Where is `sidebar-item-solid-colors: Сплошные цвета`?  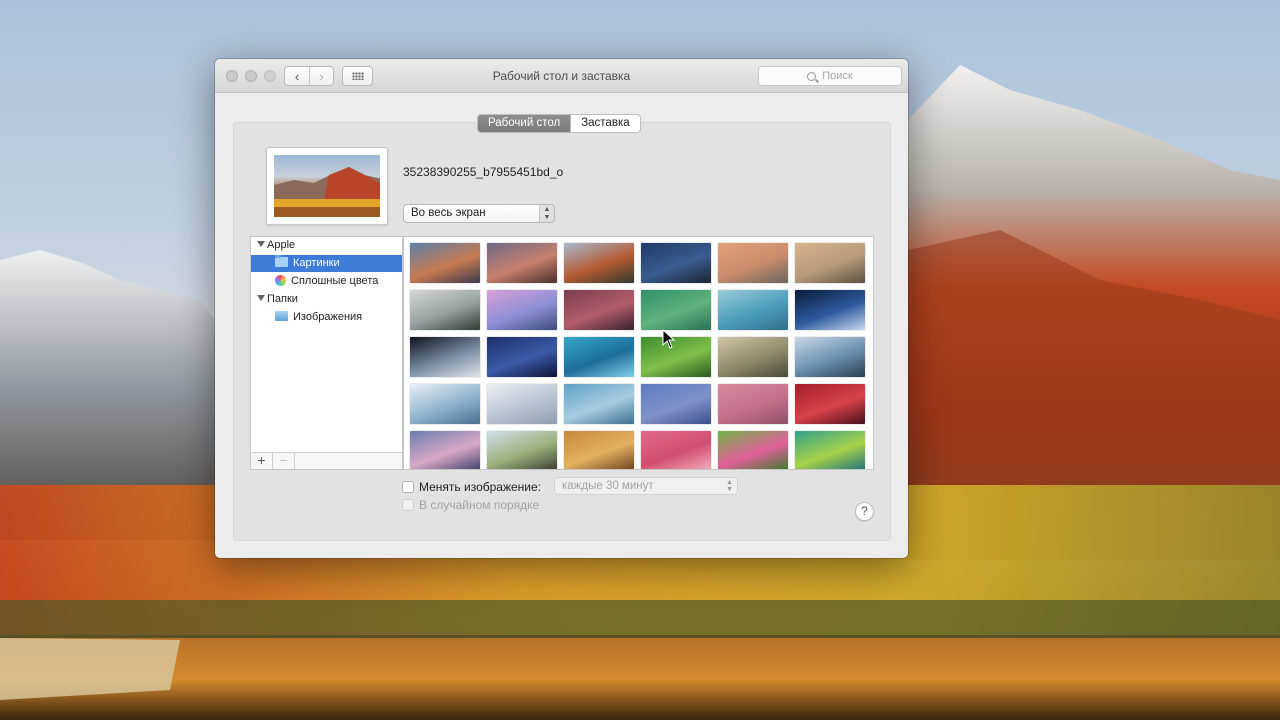 sidebar-item-solid-colors: Сплошные цвета is located at coordinates (326, 281).